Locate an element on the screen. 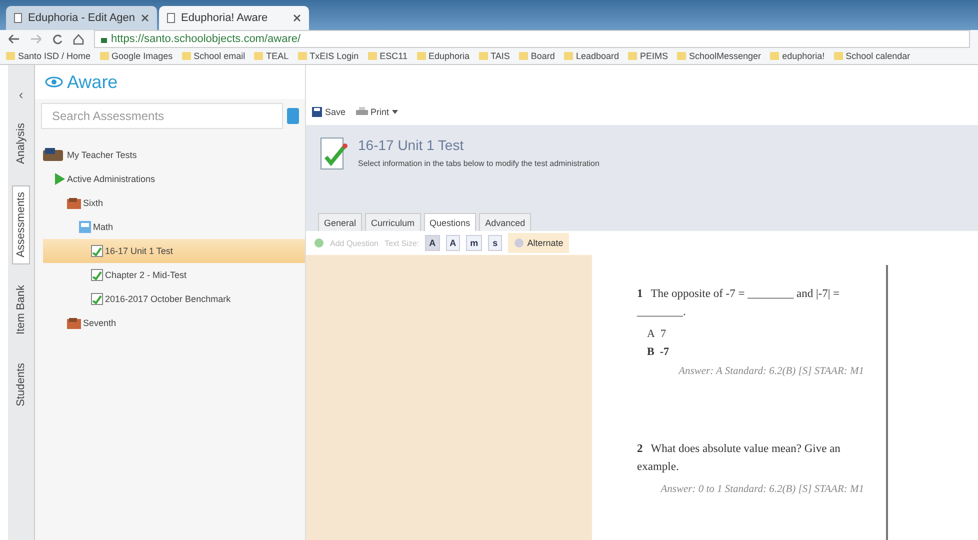 The image size is (978, 540). browser-tab: Eduphoria - Edit Agen is located at coordinates (82, 18).